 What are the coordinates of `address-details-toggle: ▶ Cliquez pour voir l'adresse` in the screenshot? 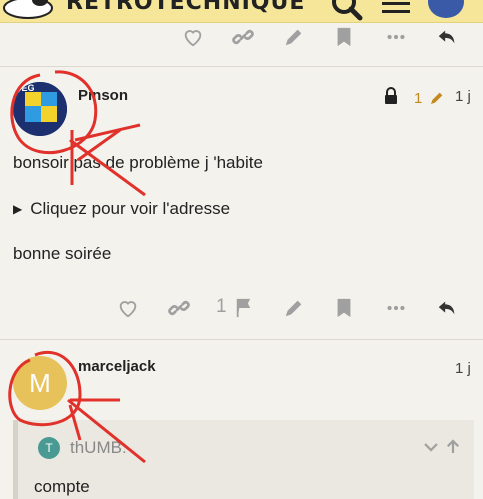 It's located at (121, 209).